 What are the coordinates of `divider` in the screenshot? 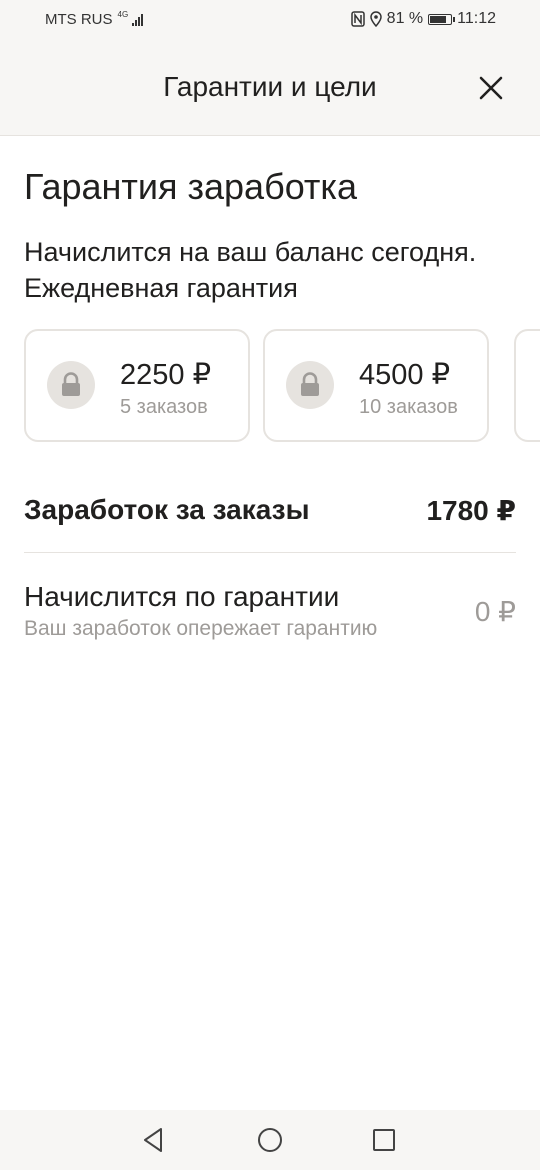 It's located at (270, 552).